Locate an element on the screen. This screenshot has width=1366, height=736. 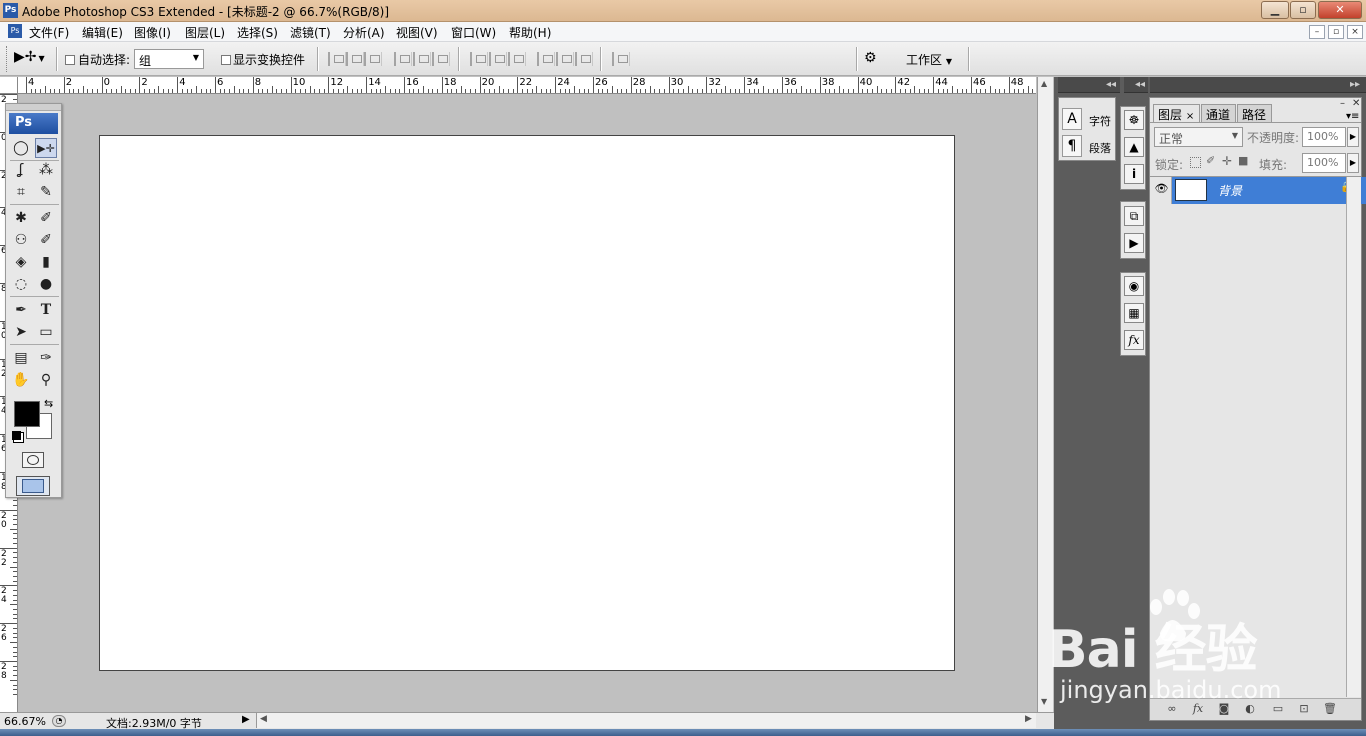
elliptical-marquee-tool: ◯ is located at coordinates (21, 148).